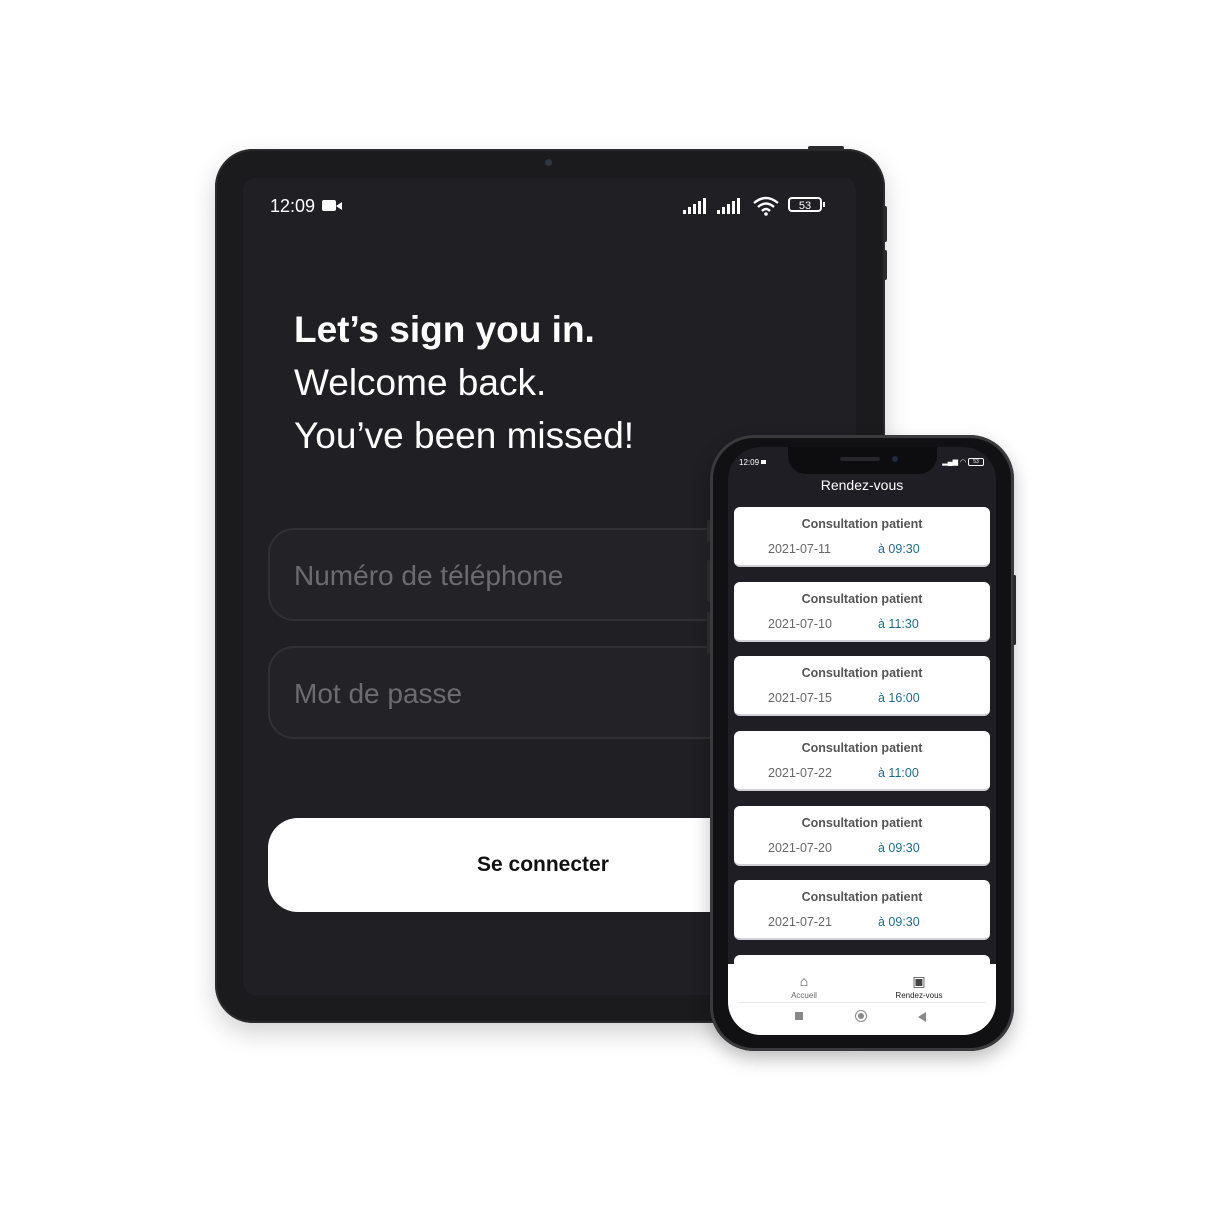 The image size is (1215, 1216). I want to click on appointment-date: 2021-07-15, so click(800, 698).